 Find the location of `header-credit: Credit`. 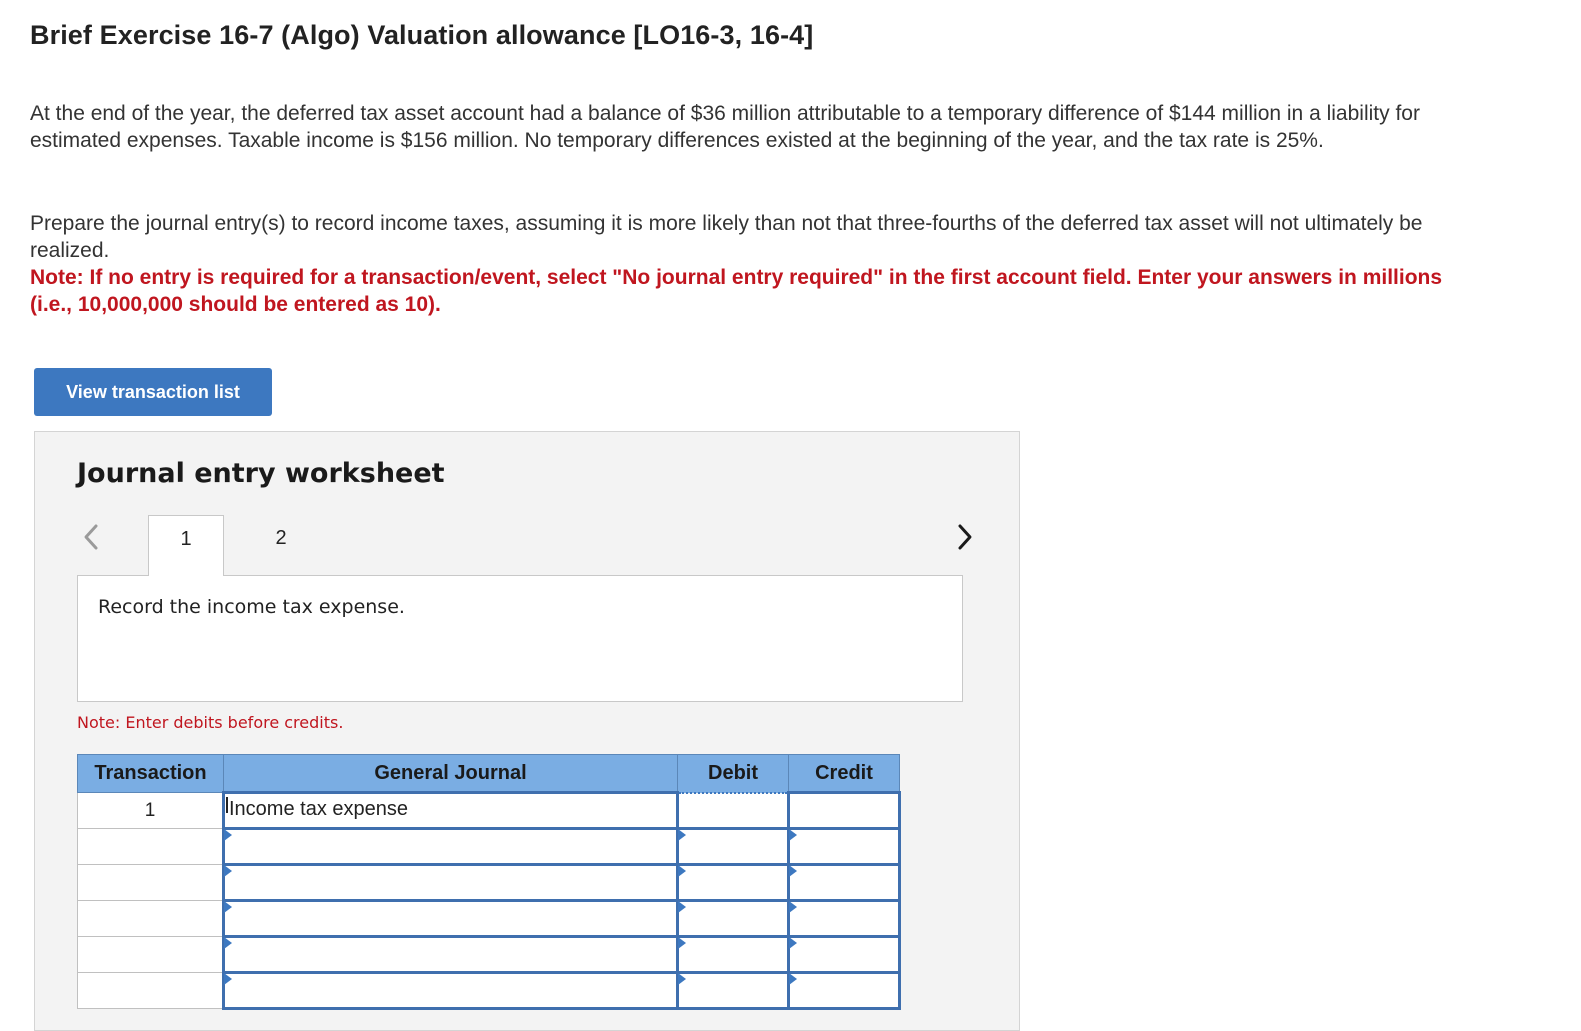

header-credit: Credit is located at coordinates (844, 773).